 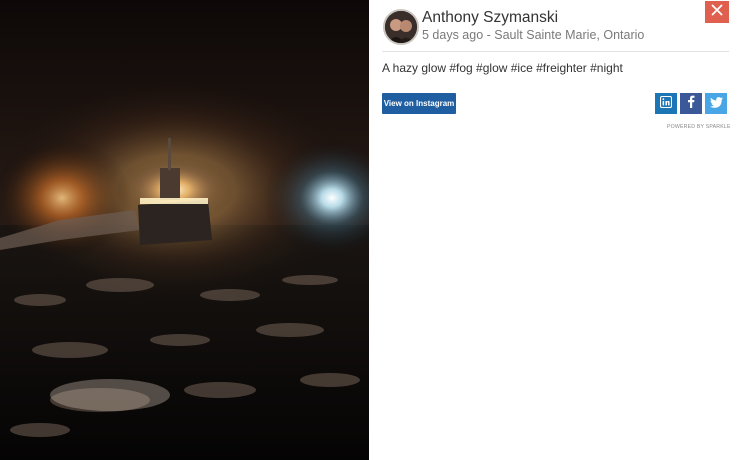 I want to click on close-button, so click(x=717, y=12).